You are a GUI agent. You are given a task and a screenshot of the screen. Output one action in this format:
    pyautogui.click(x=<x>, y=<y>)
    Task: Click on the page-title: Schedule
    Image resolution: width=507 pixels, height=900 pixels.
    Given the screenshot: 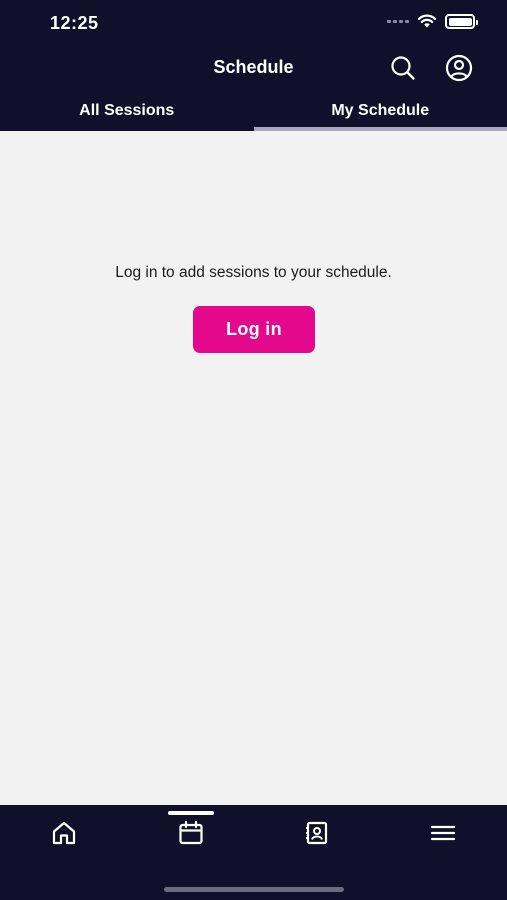 What is the action you would take?
    pyautogui.click(x=253, y=67)
    